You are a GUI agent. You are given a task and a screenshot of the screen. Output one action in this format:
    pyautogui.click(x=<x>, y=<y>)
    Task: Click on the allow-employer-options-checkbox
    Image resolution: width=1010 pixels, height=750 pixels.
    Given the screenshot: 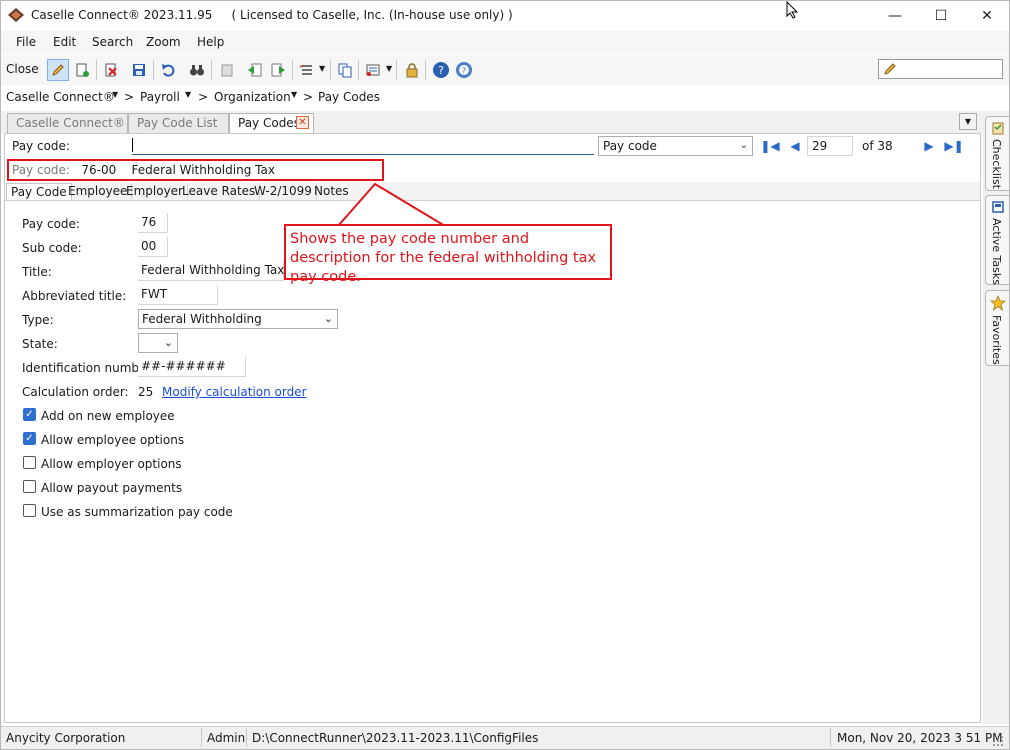 What is the action you would take?
    pyautogui.click(x=29, y=462)
    